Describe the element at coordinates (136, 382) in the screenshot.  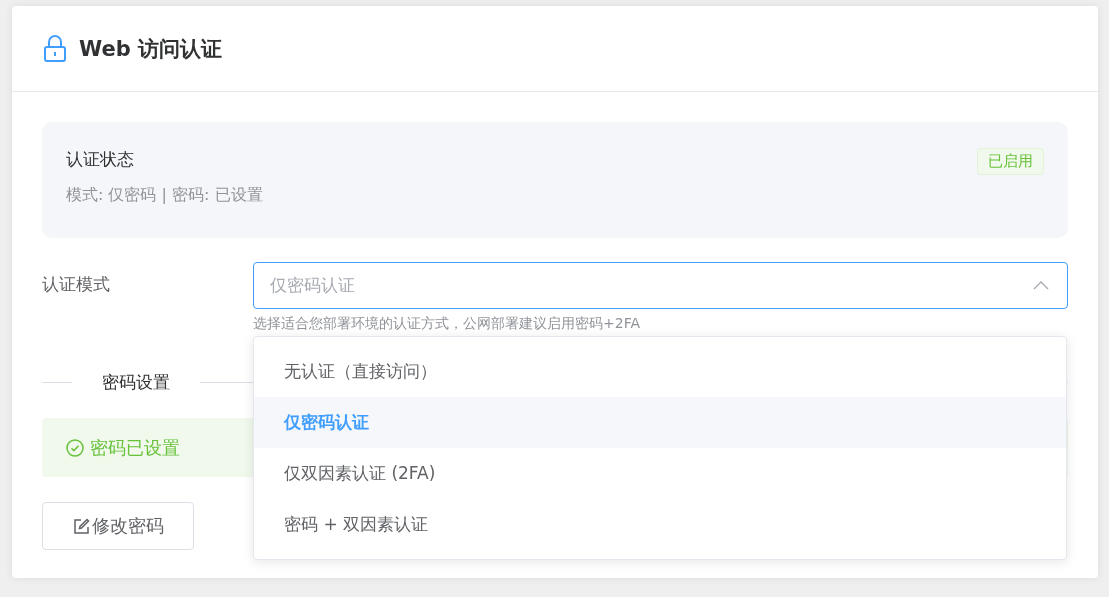
I see `section-title: 密码设置` at that location.